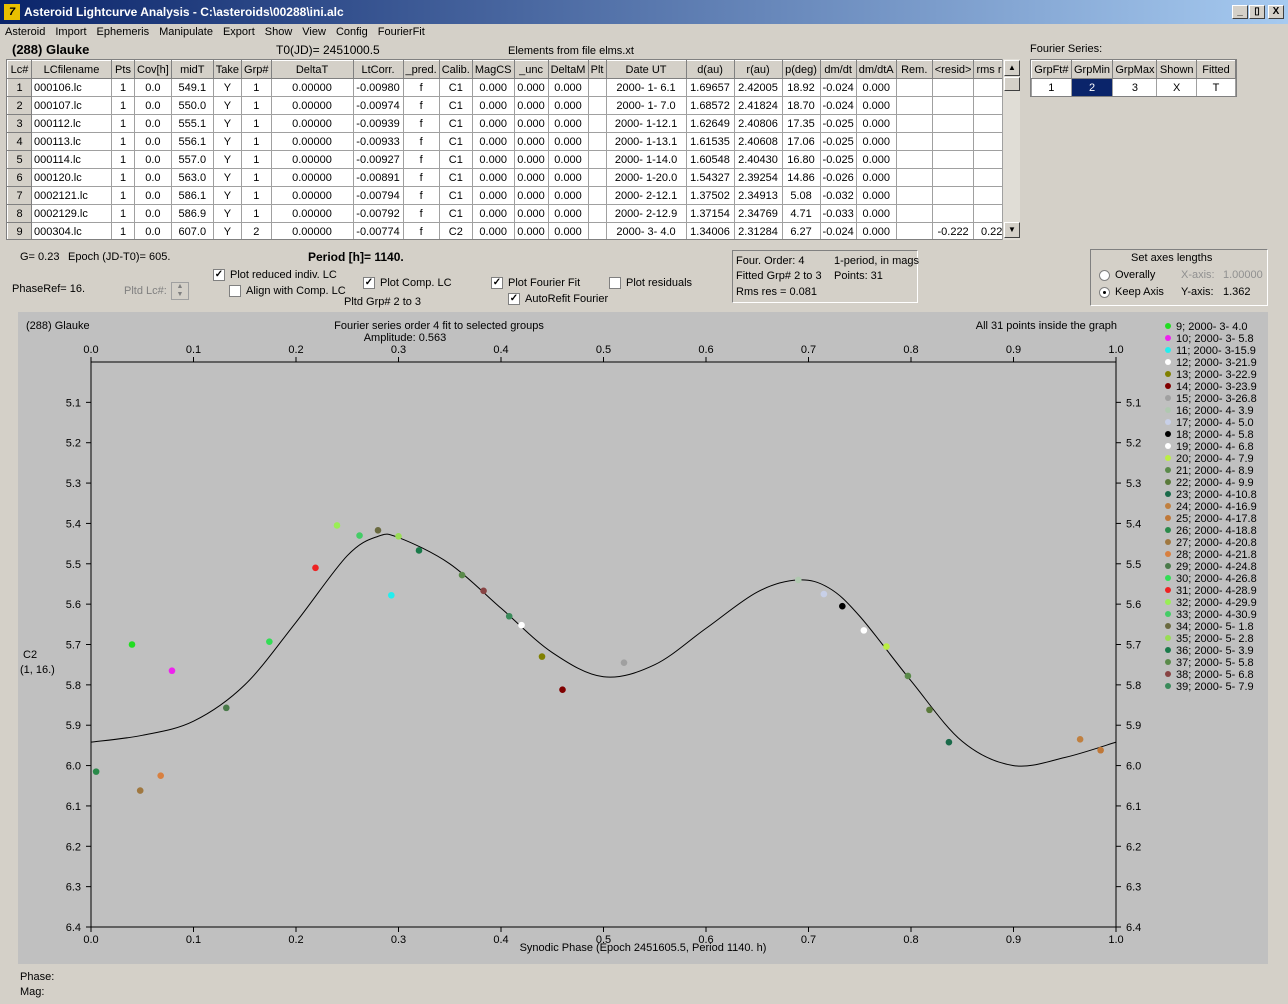 The width and height of the screenshot is (1288, 1004). What do you see at coordinates (352, 31) in the screenshot?
I see `menu-config: Config` at bounding box center [352, 31].